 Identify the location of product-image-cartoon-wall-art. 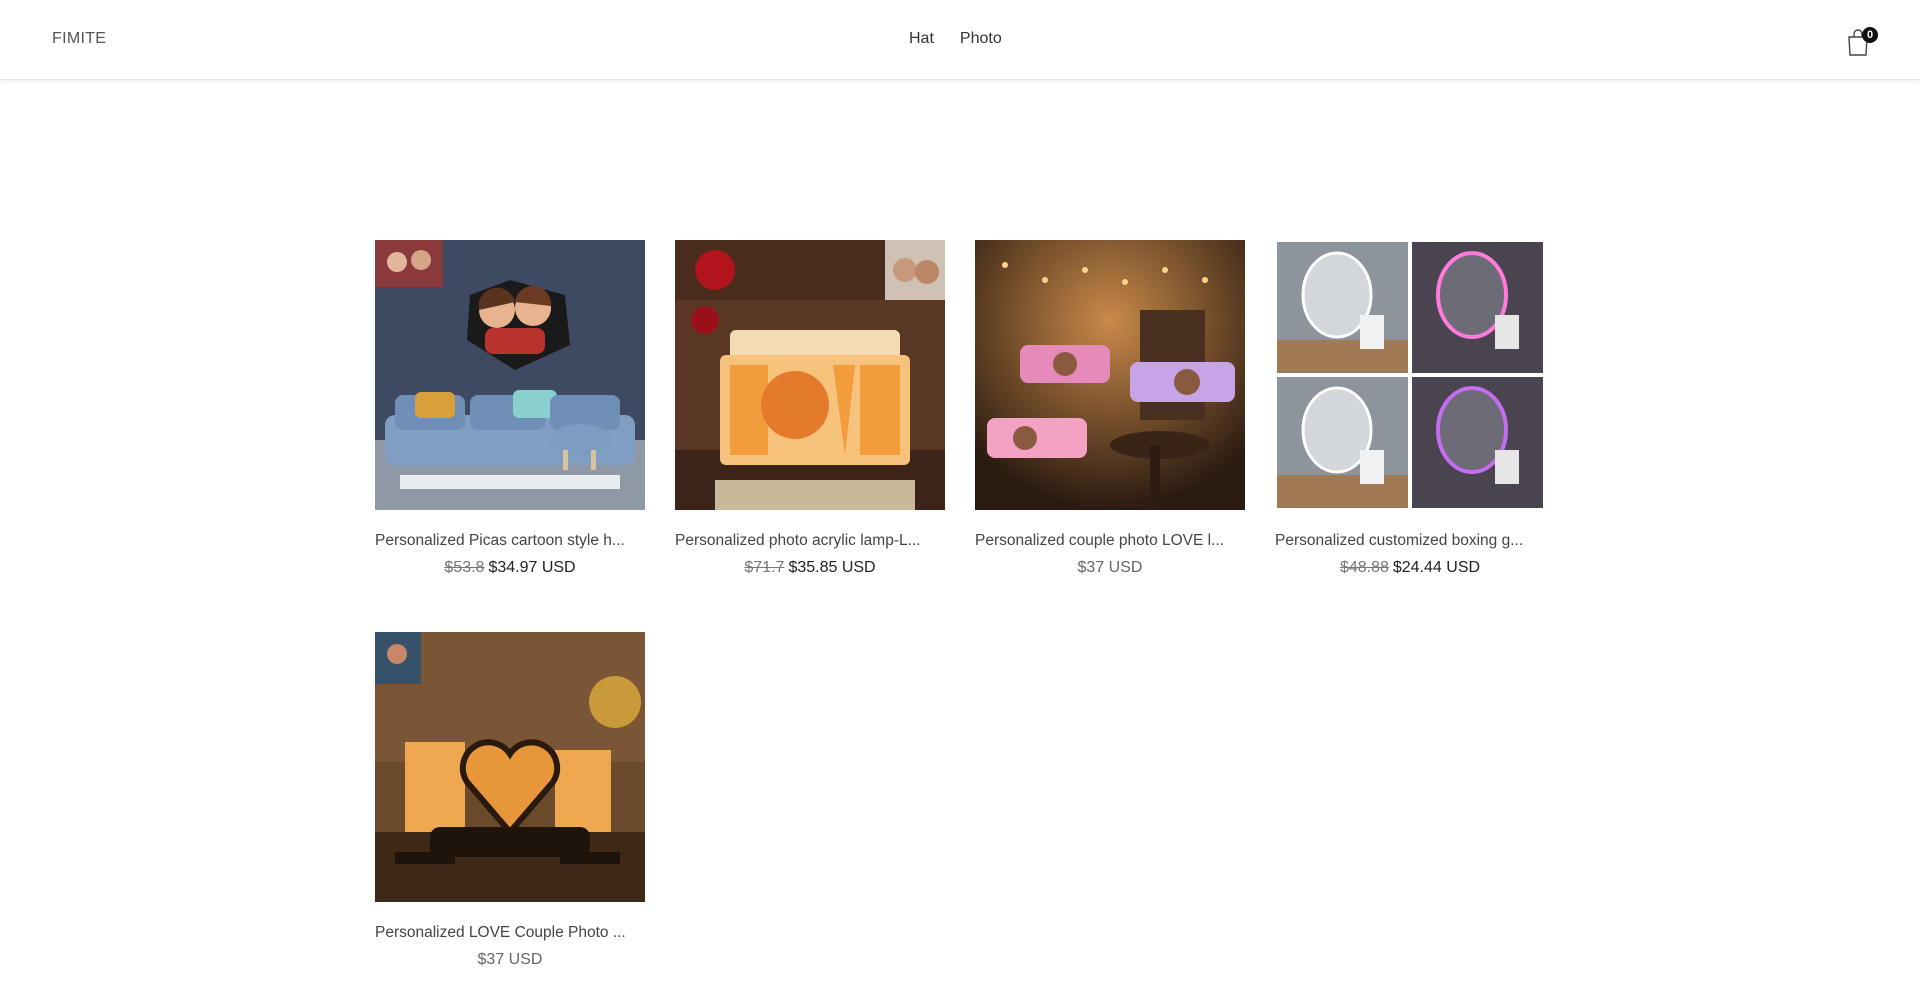
(510, 375).